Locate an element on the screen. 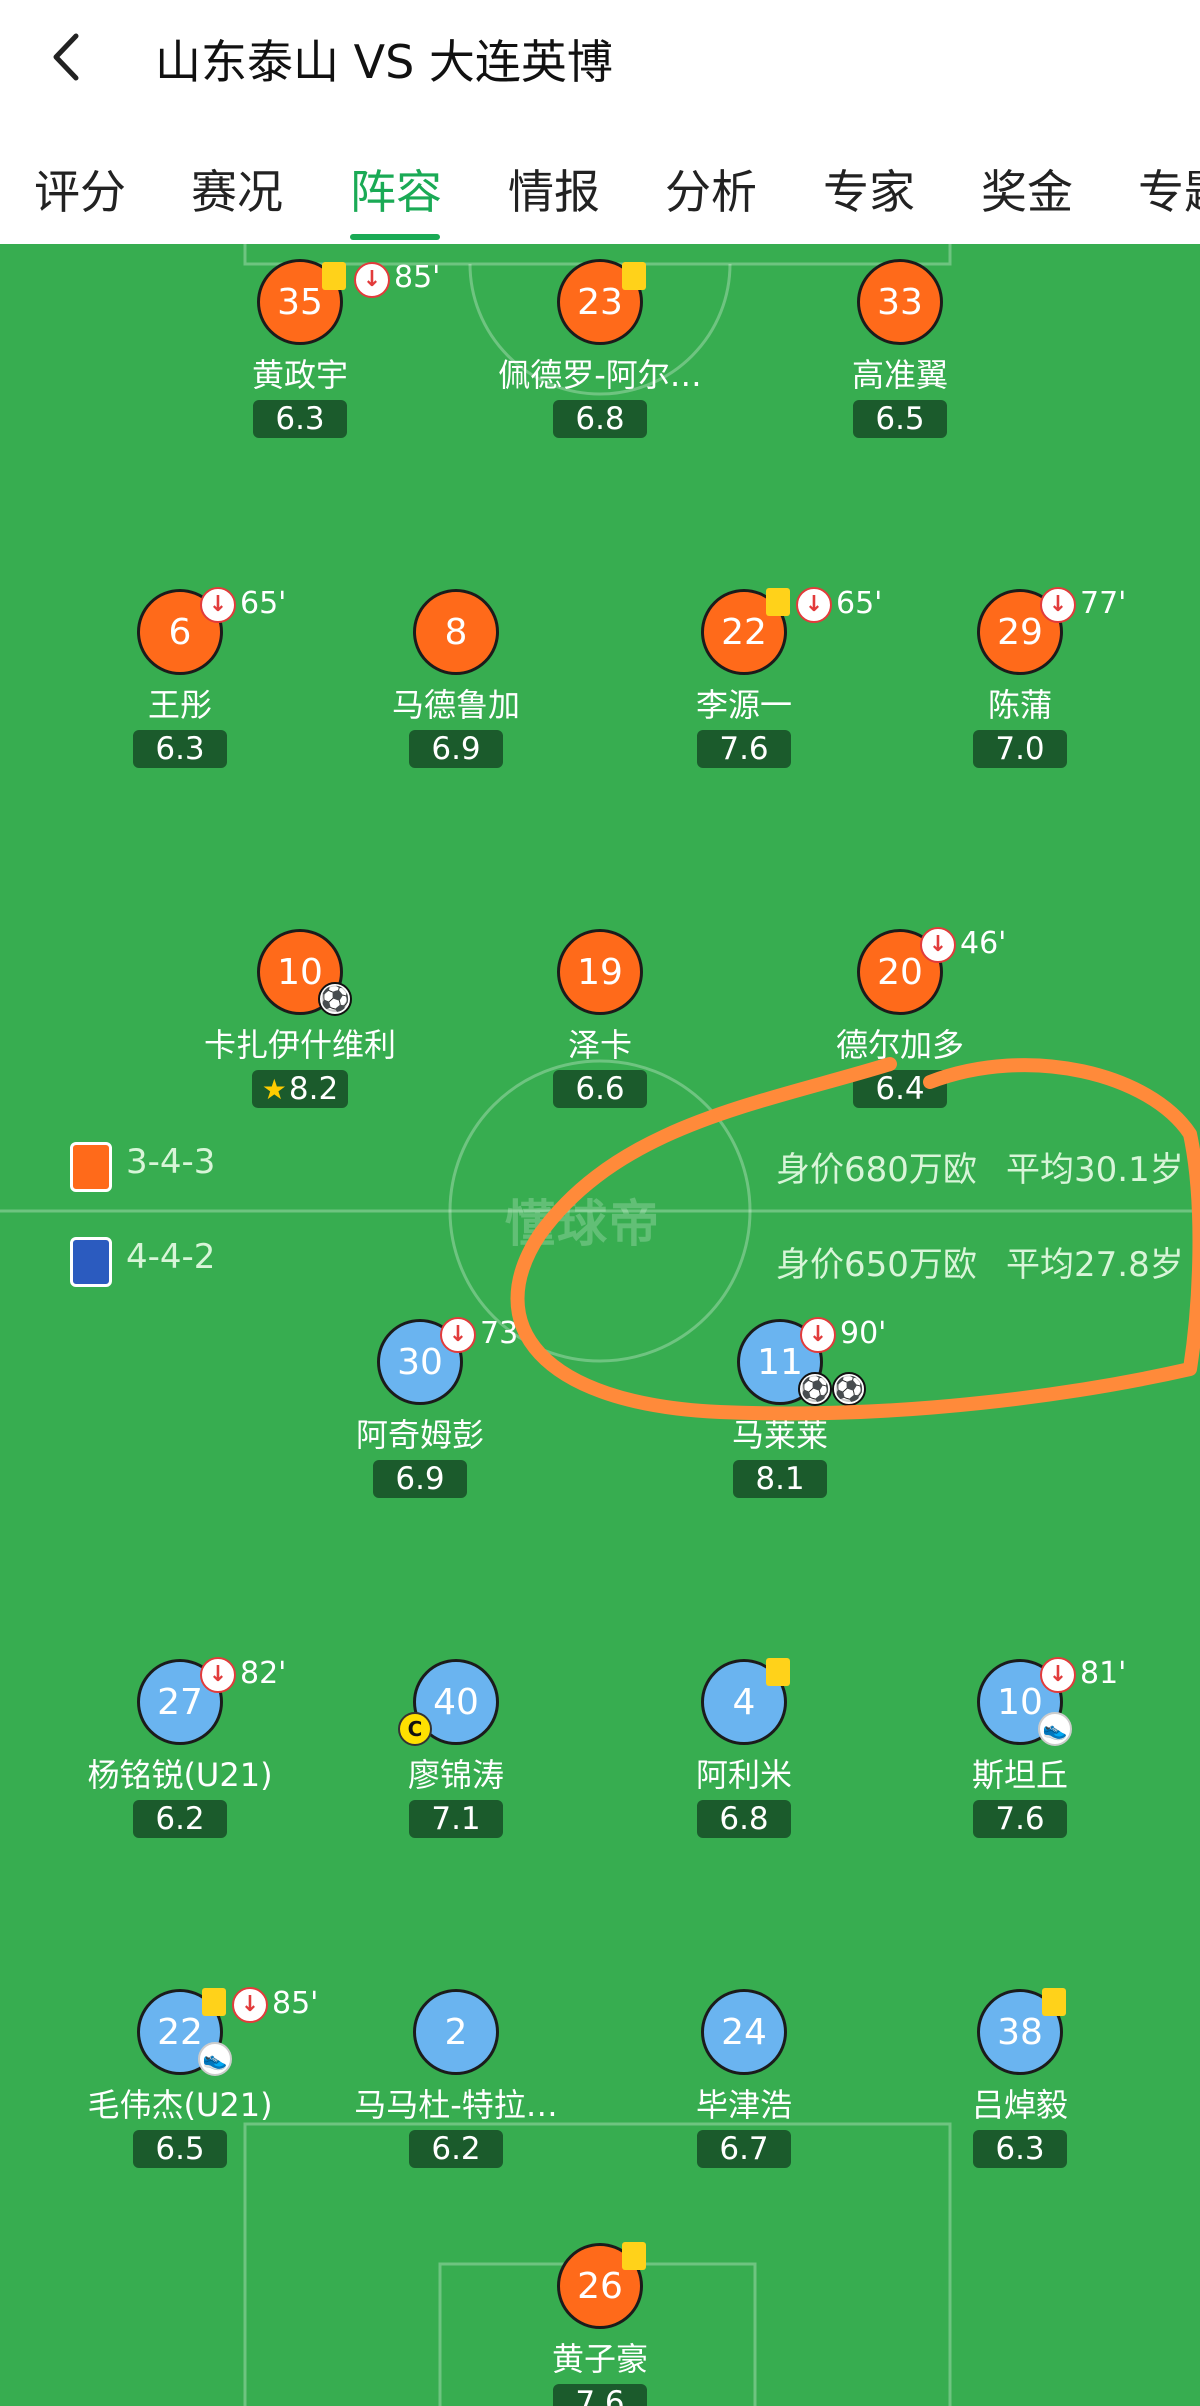  watermark: 懂球帝 is located at coordinates (583, 1224).